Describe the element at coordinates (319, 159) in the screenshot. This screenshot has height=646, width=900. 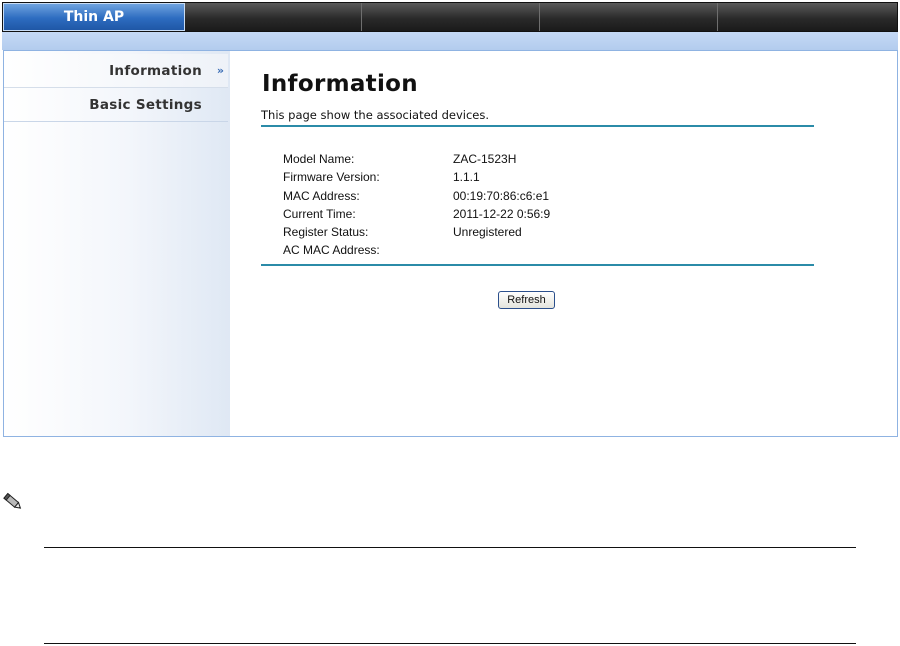
I see `info-label: Model Name:` at that location.